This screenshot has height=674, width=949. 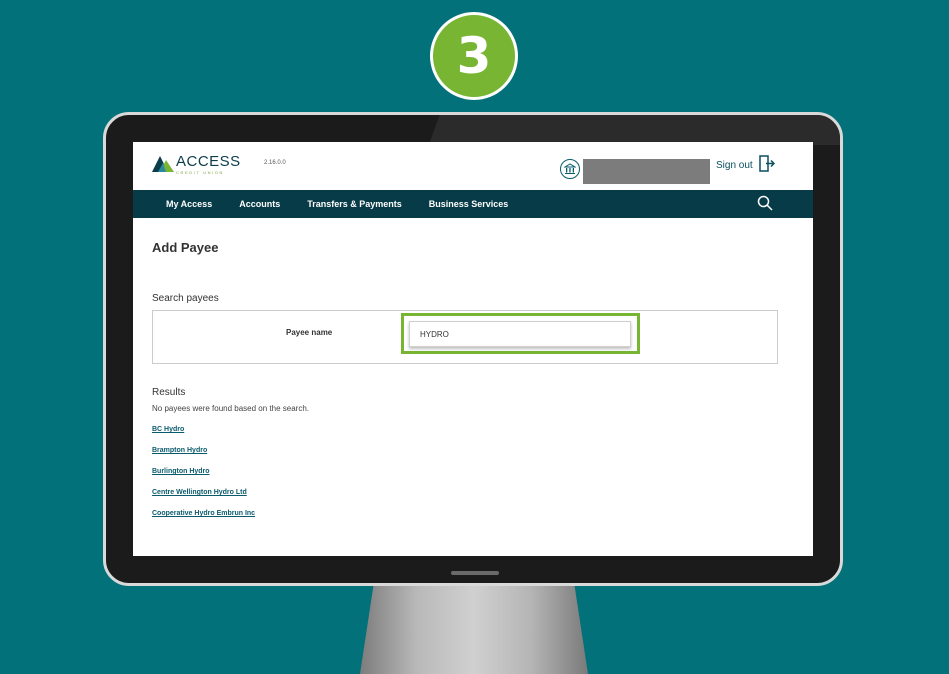 I want to click on logo-mark-icon, so click(x=163, y=164).